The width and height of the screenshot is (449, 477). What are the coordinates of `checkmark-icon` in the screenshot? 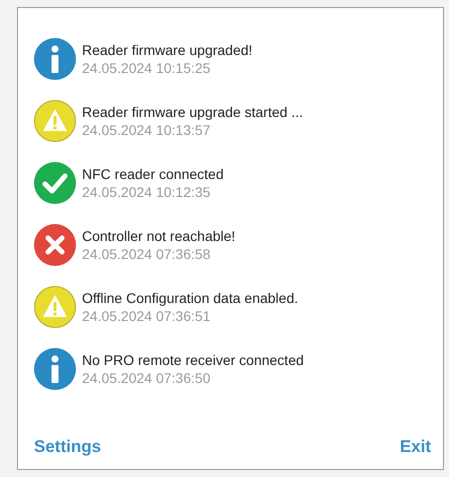 It's located at (55, 183).